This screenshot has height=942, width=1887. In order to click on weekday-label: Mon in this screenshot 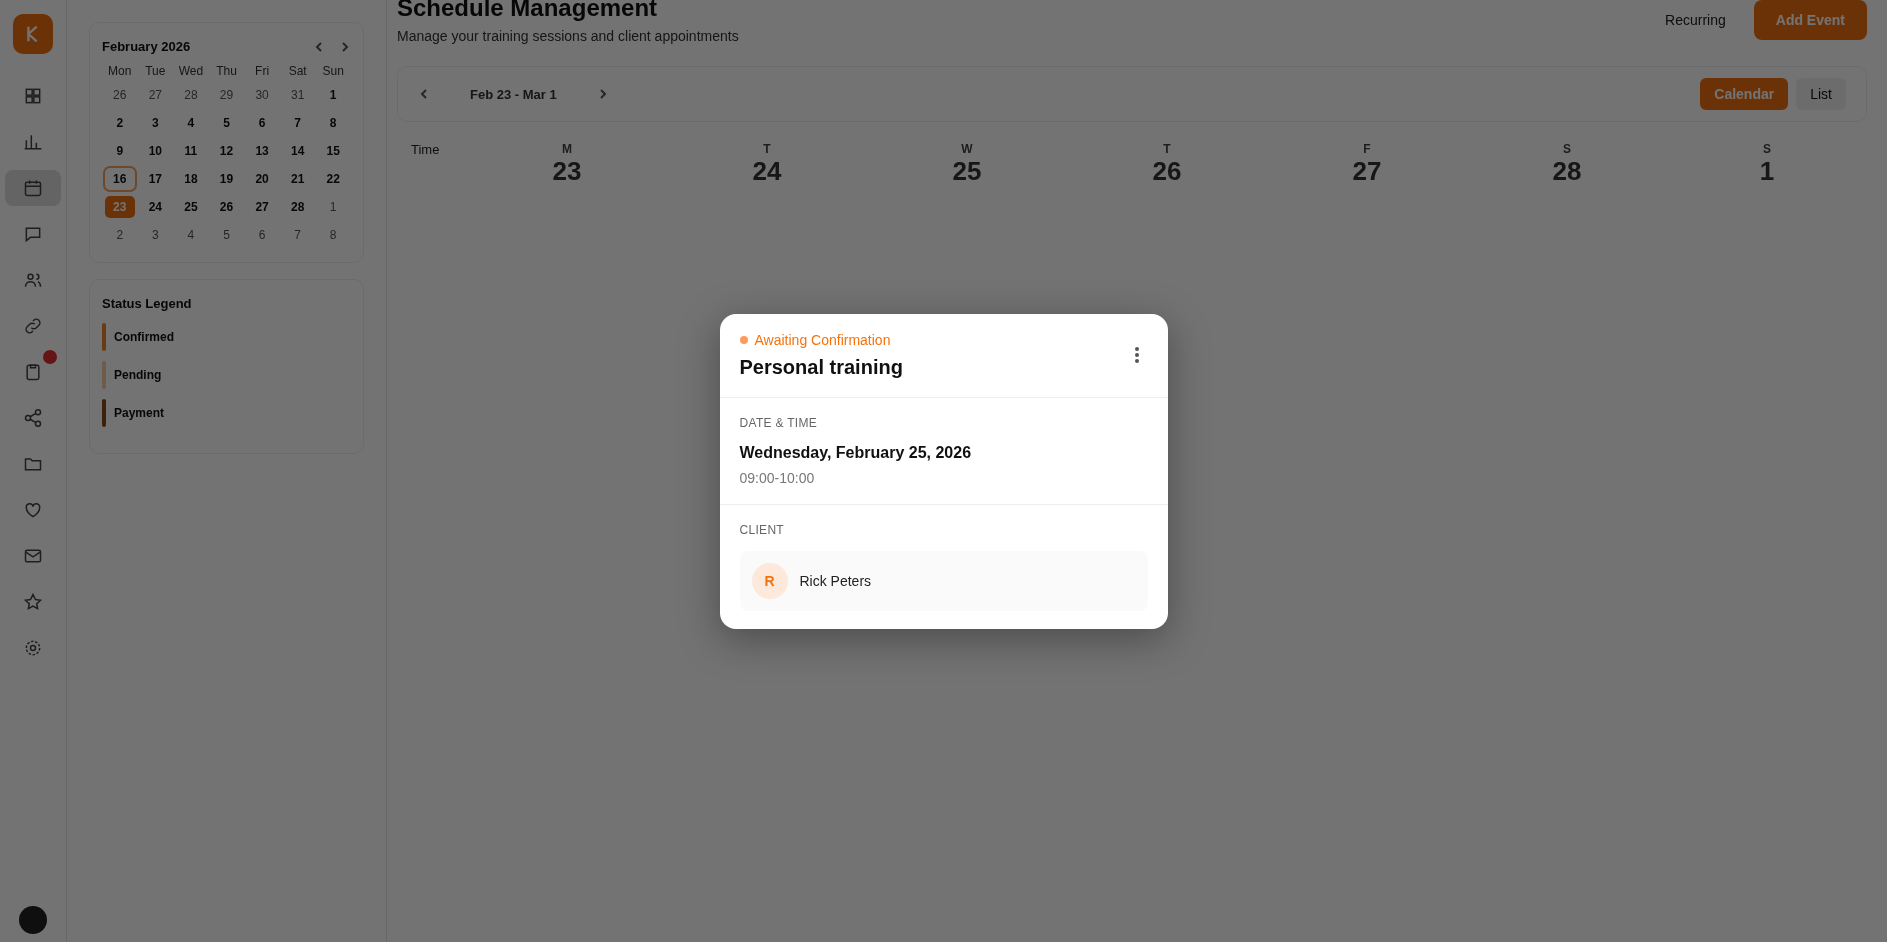, I will do `click(120, 71)`.